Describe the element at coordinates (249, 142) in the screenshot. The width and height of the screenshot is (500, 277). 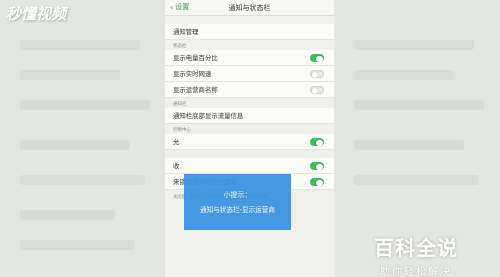
I see `partial-row: 允` at that location.